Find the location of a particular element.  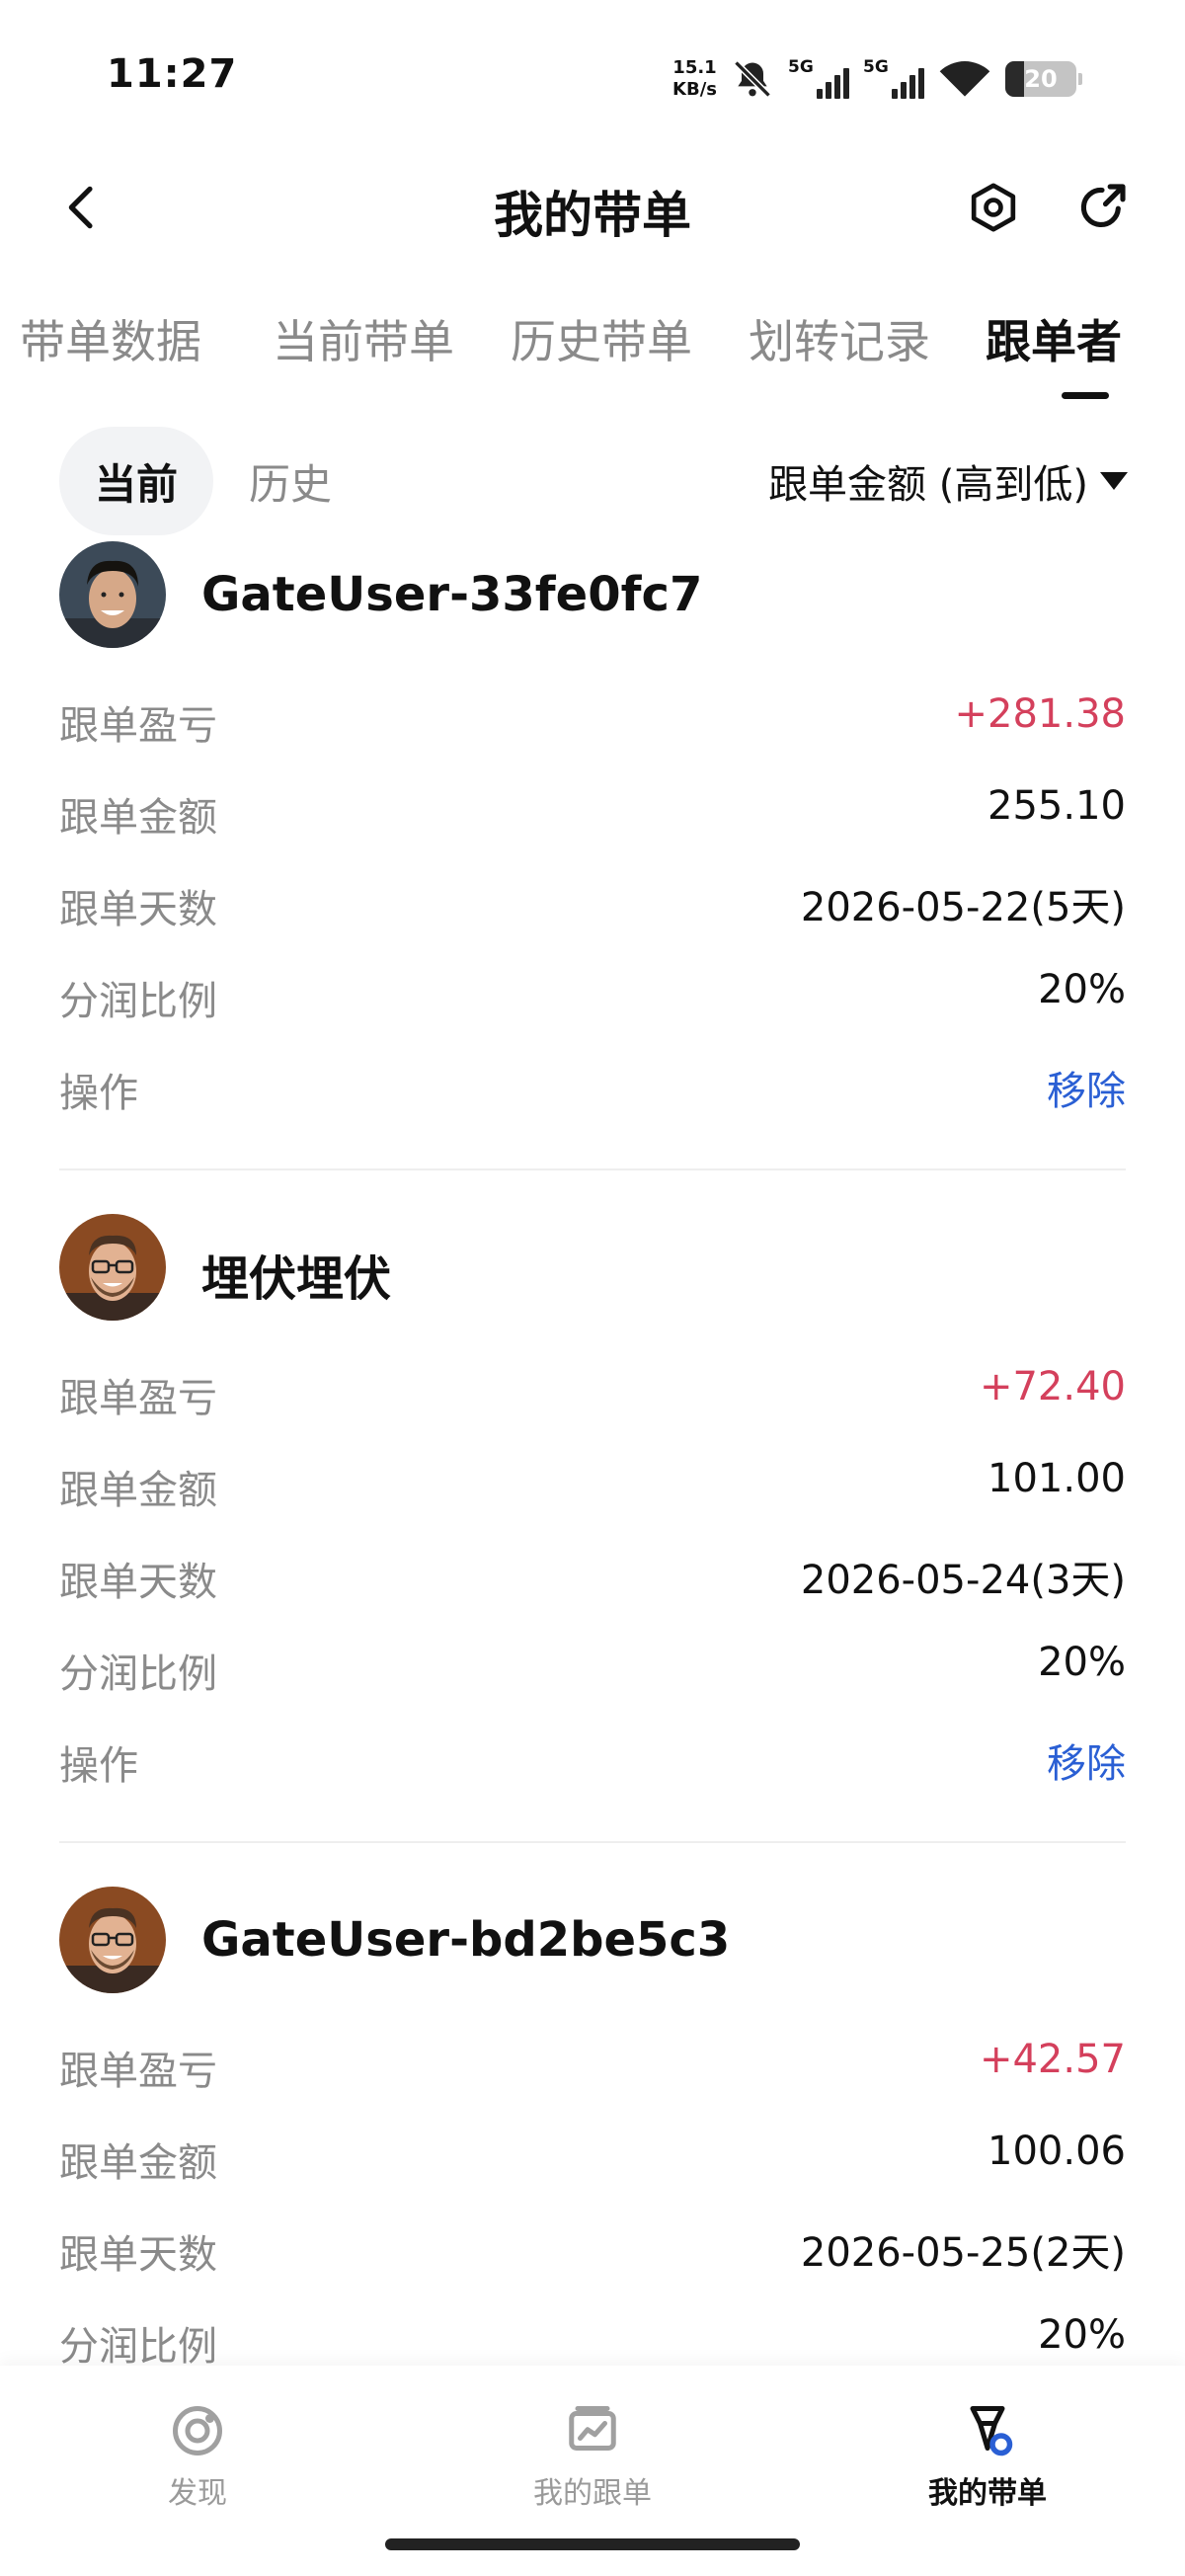

nav-my-lead-trades: 我的带单 is located at coordinates (988, 2456).